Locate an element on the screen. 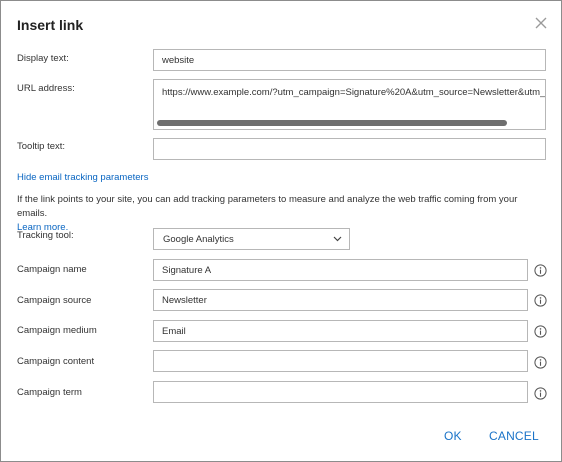 This screenshot has height=462, width=562. hide-tracking-parameters-link: Hide email tracking parameters is located at coordinates (82, 177).